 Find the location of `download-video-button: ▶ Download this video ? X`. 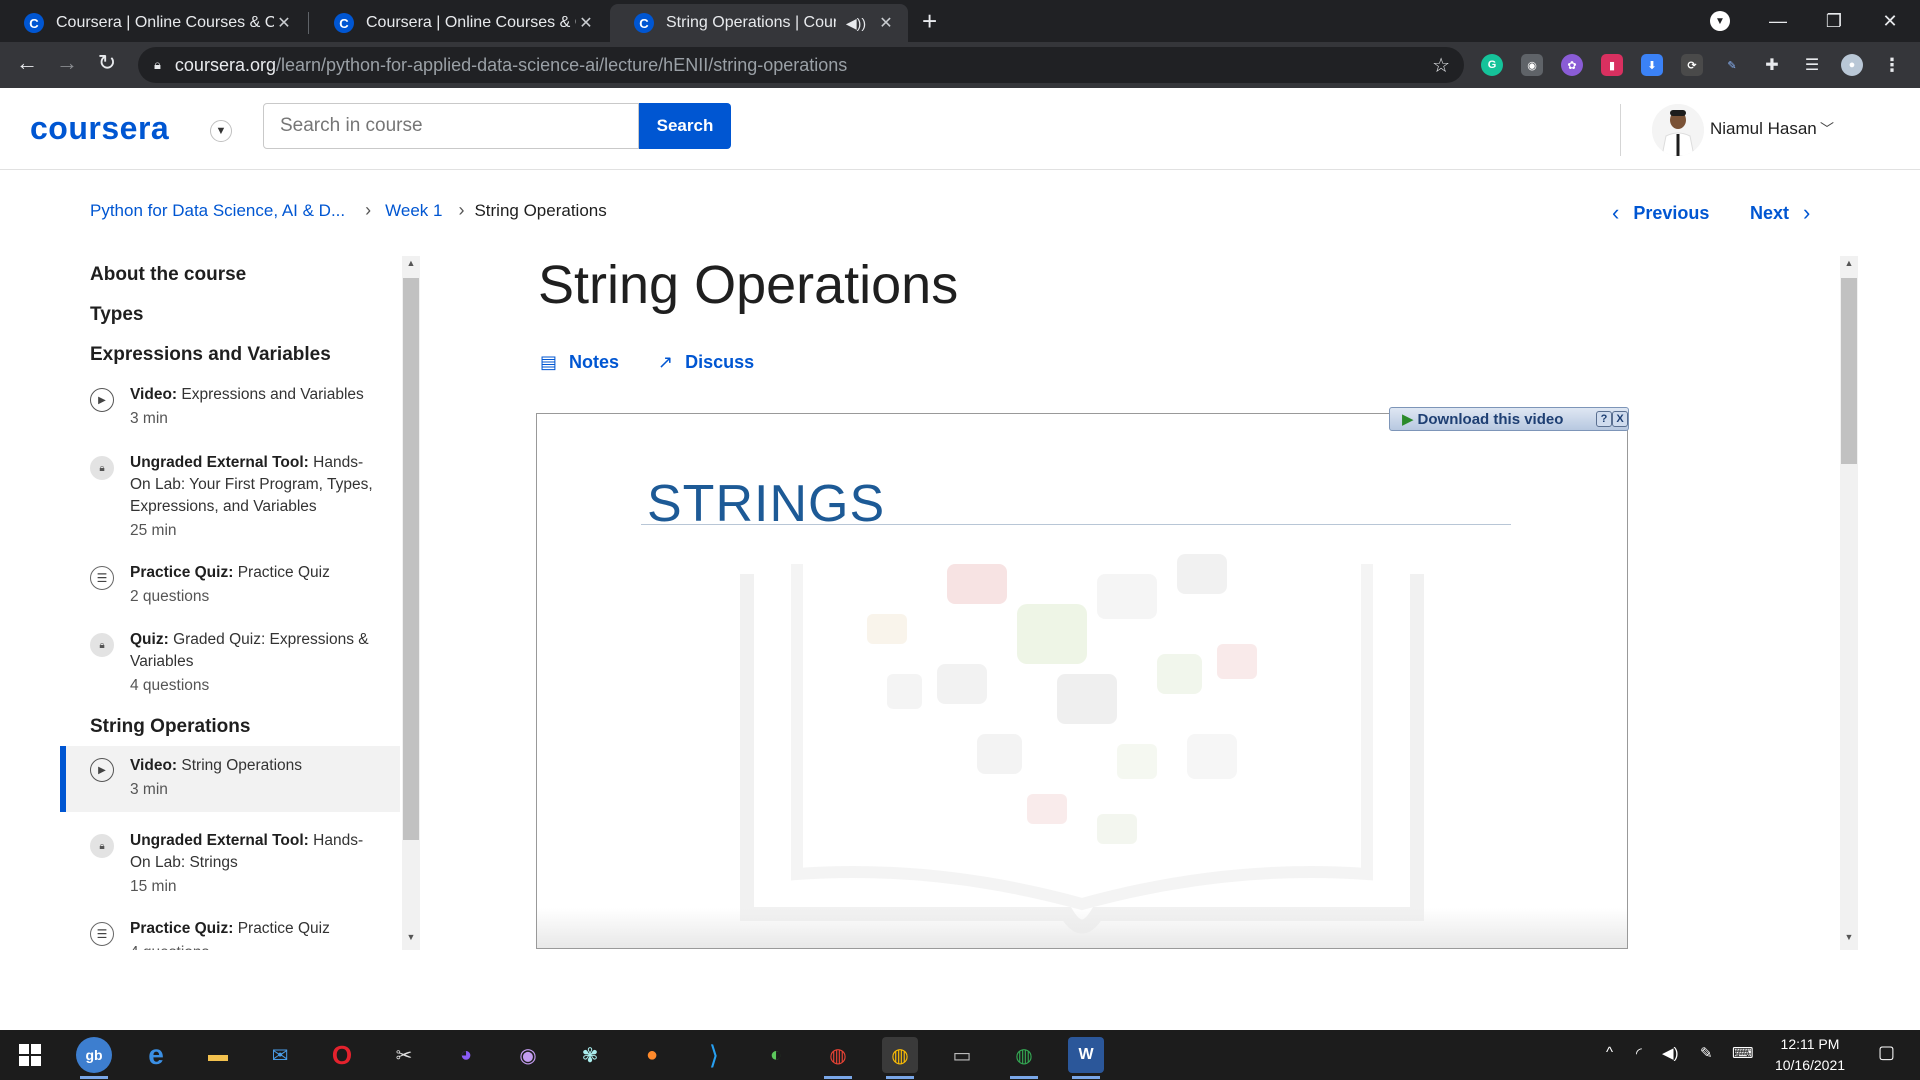

download-video-button: ▶ Download this video ? X is located at coordinates (1509, 419).